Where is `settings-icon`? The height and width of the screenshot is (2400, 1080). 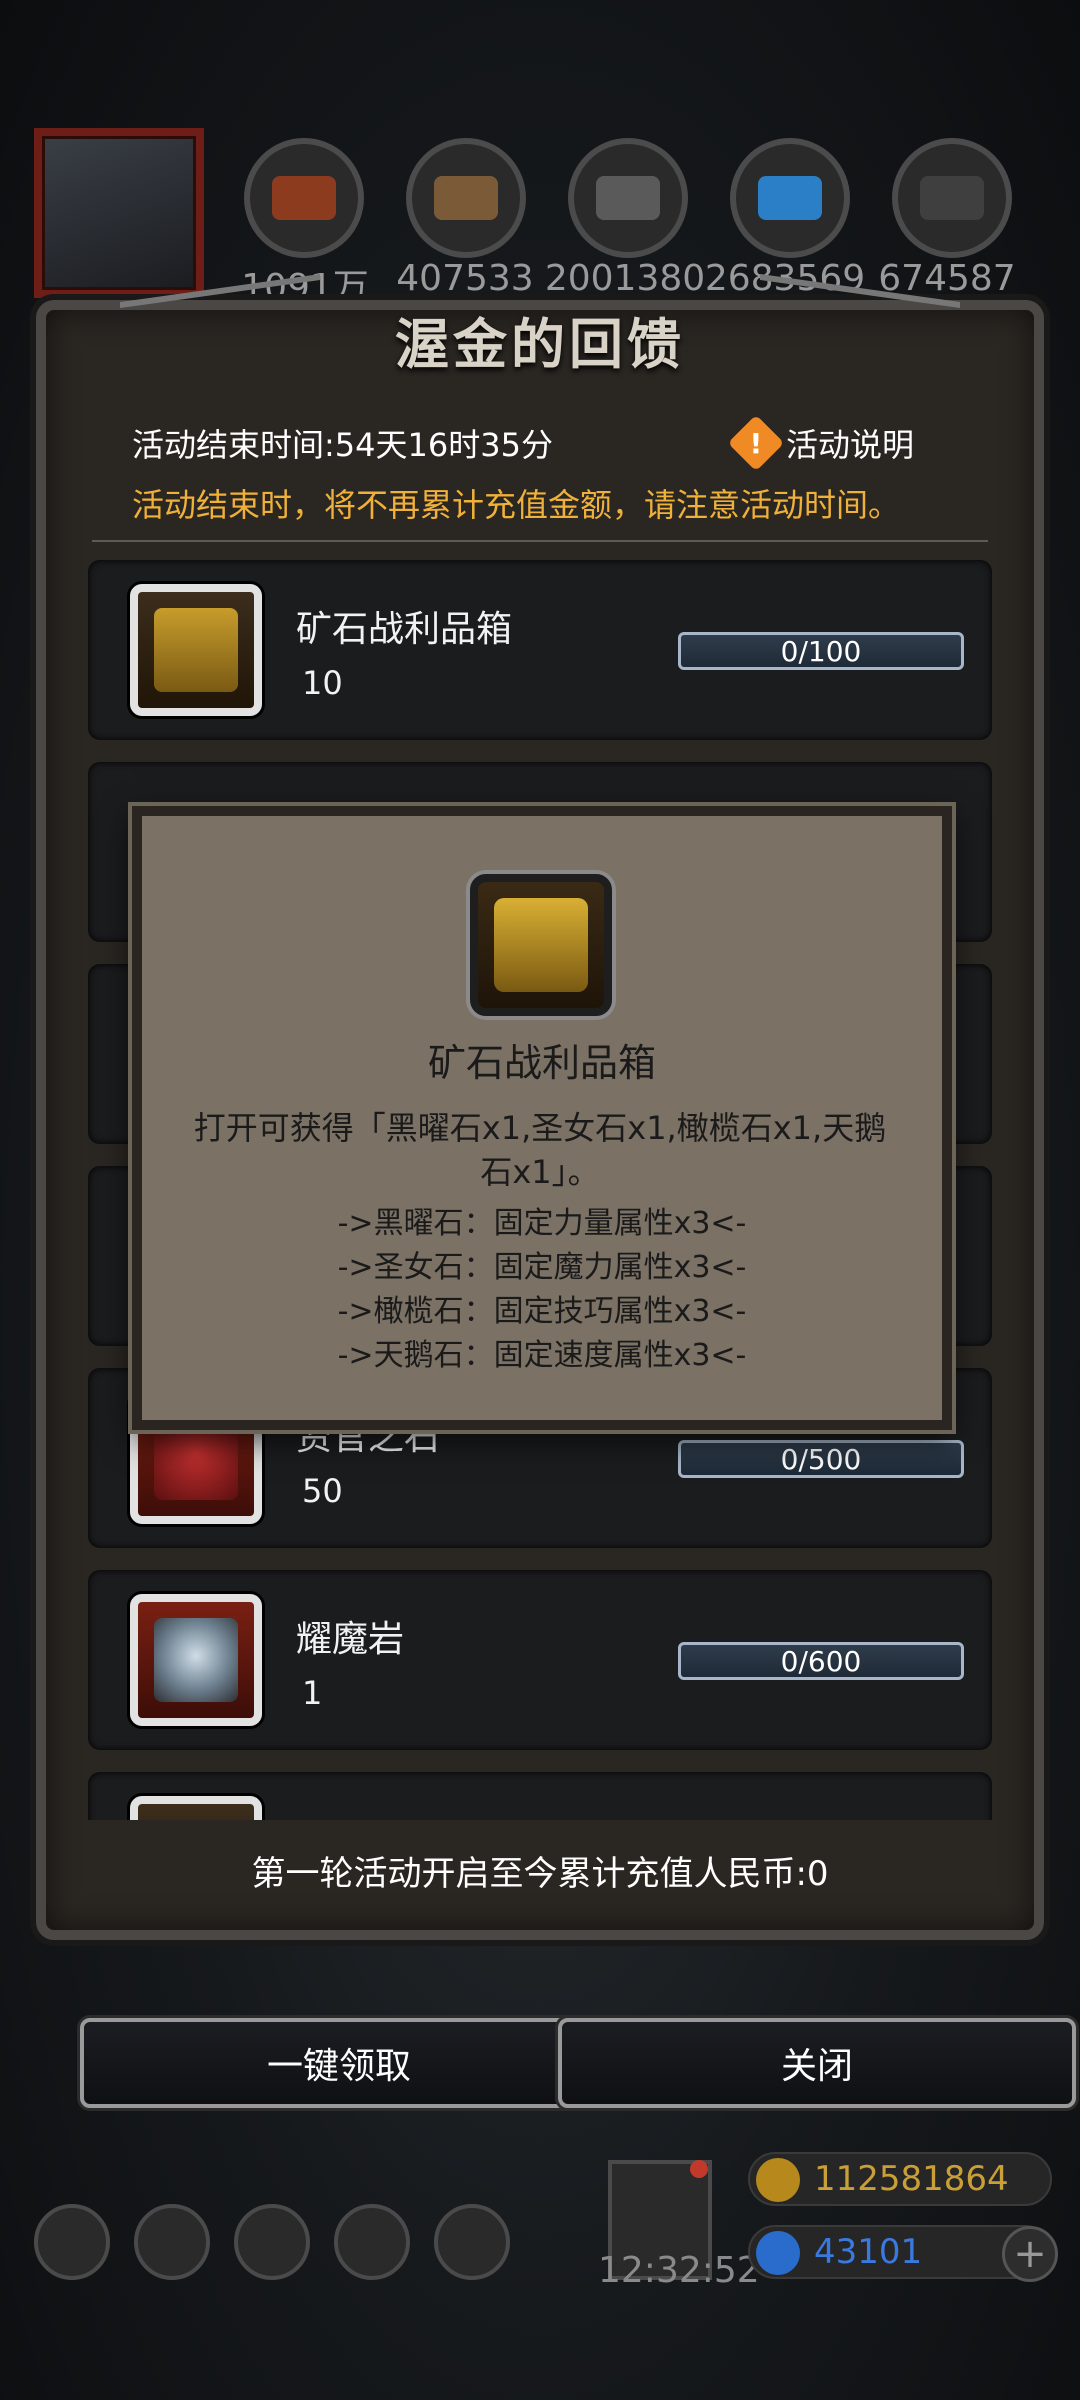 settings-icon is located at coordinates (72, 2242).